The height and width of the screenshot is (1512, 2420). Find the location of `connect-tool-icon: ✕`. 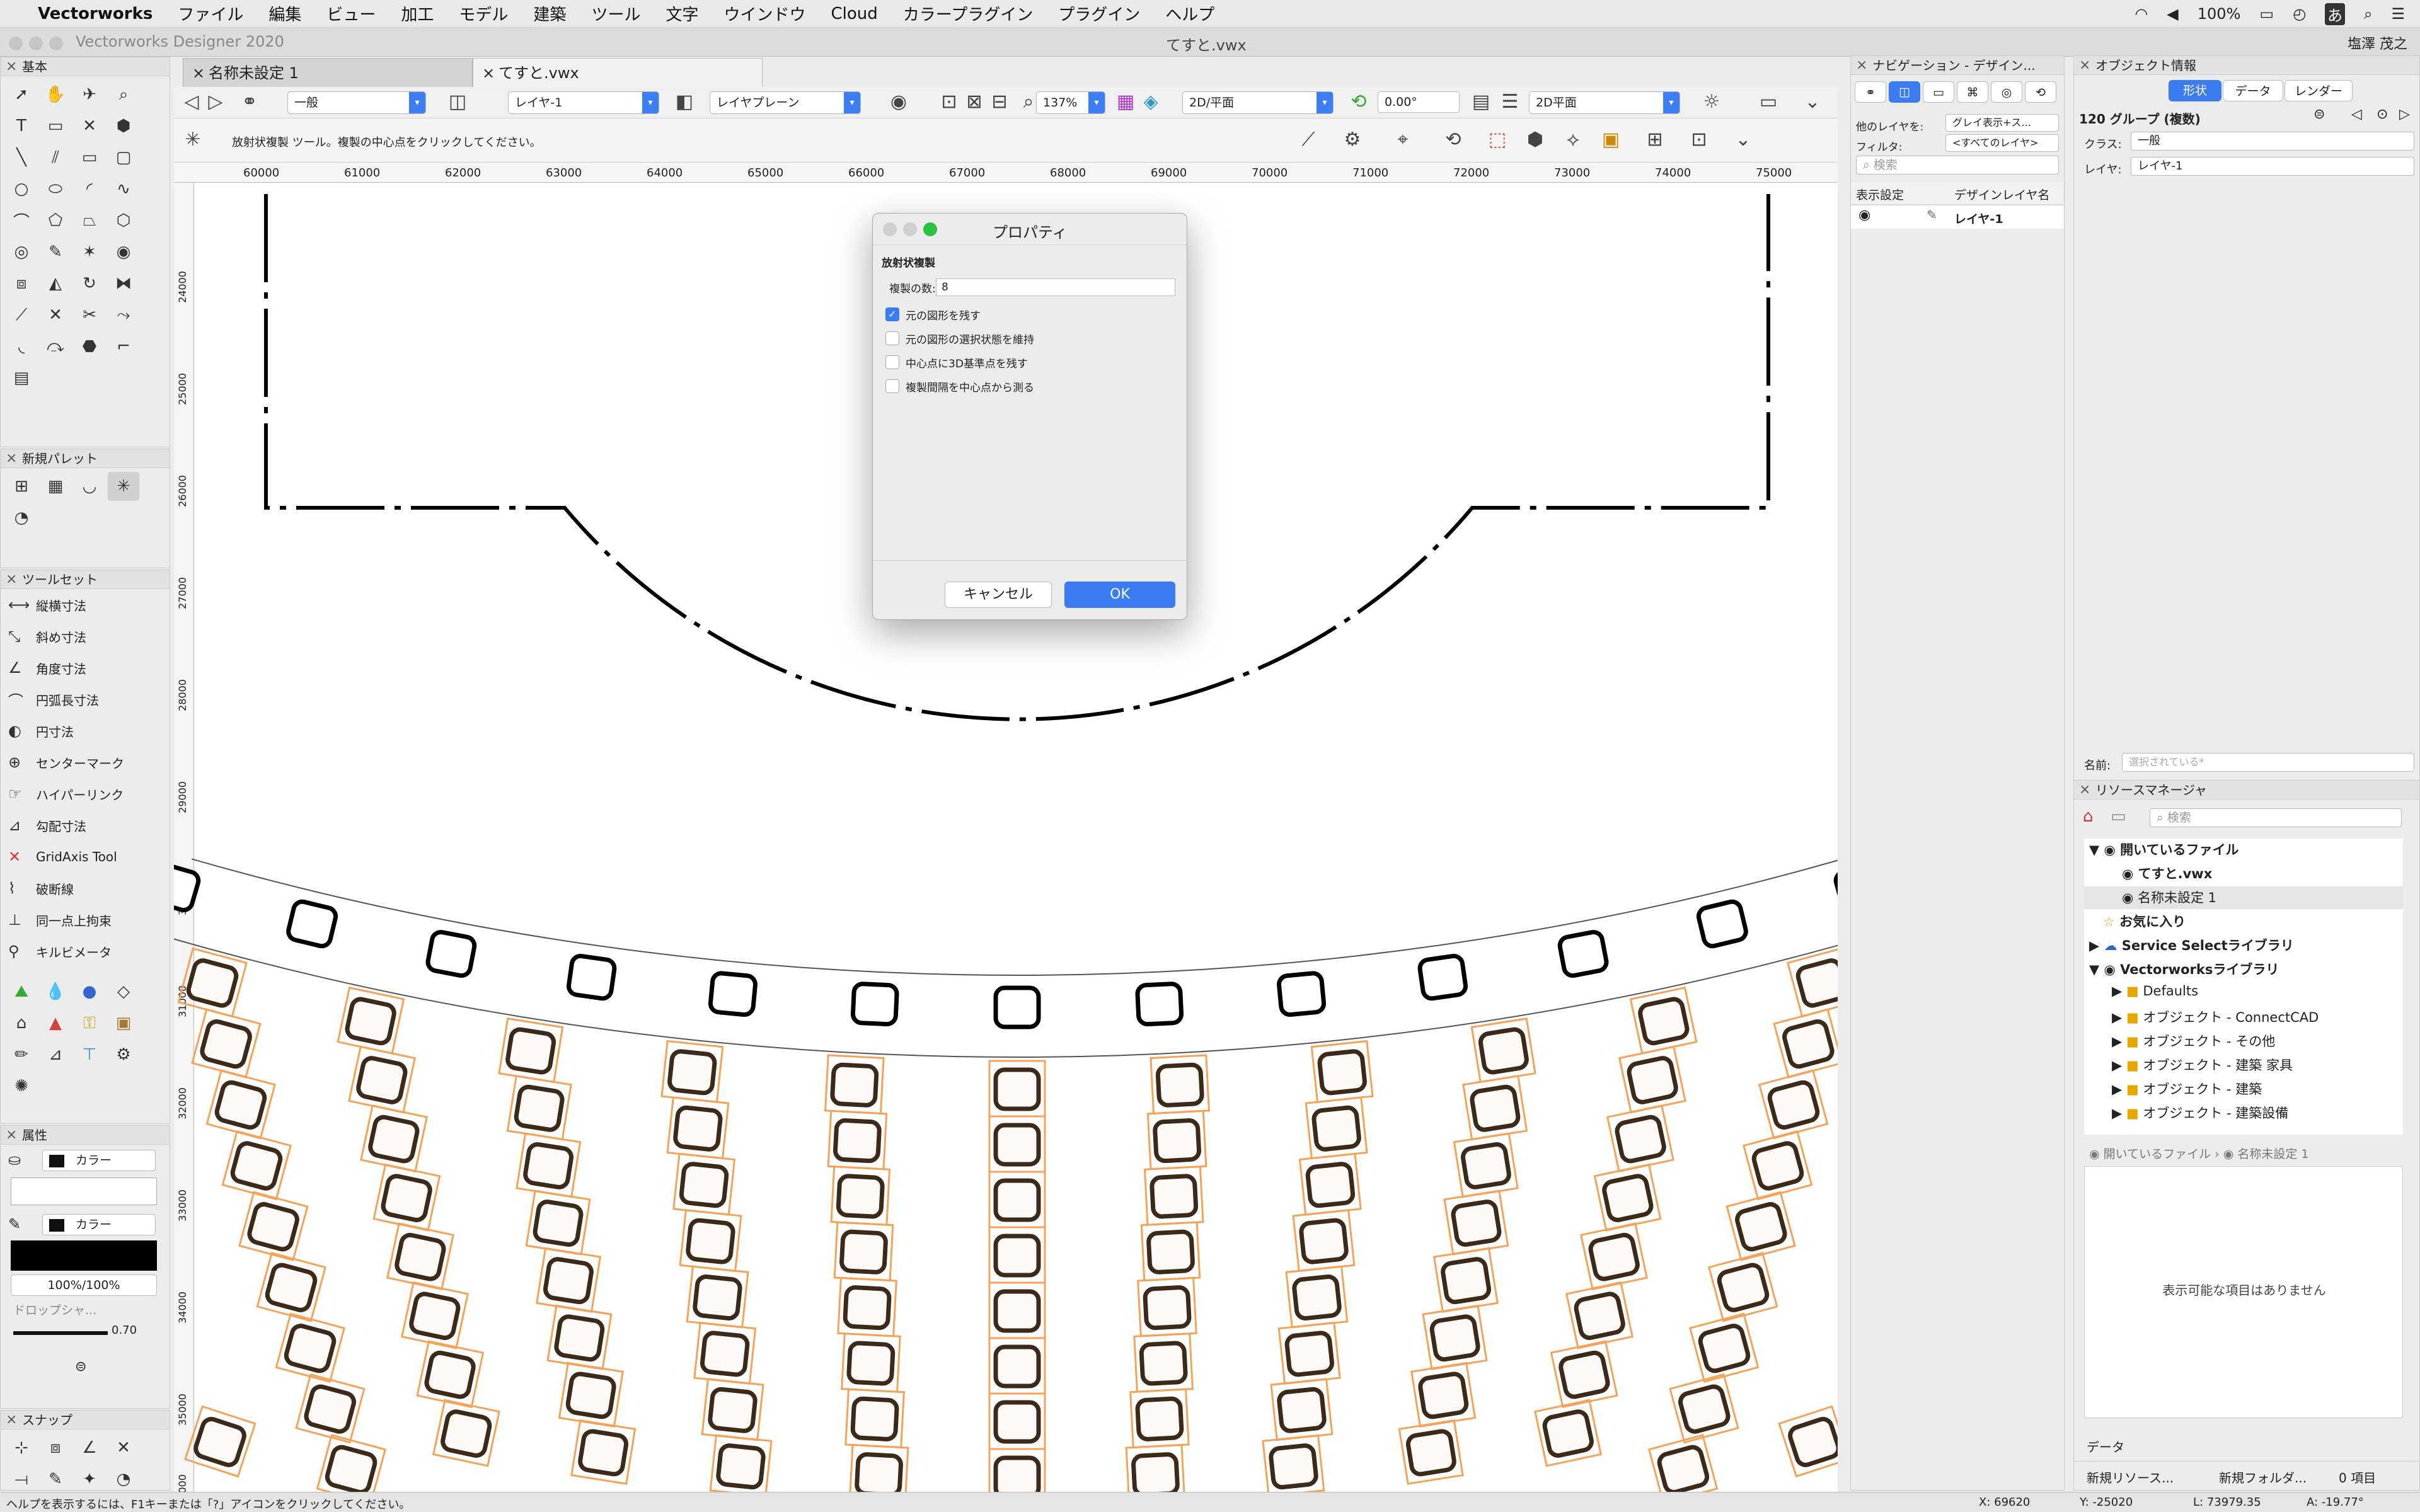

connect-tool-icon: ✕ is located at coordinates (55, 315).